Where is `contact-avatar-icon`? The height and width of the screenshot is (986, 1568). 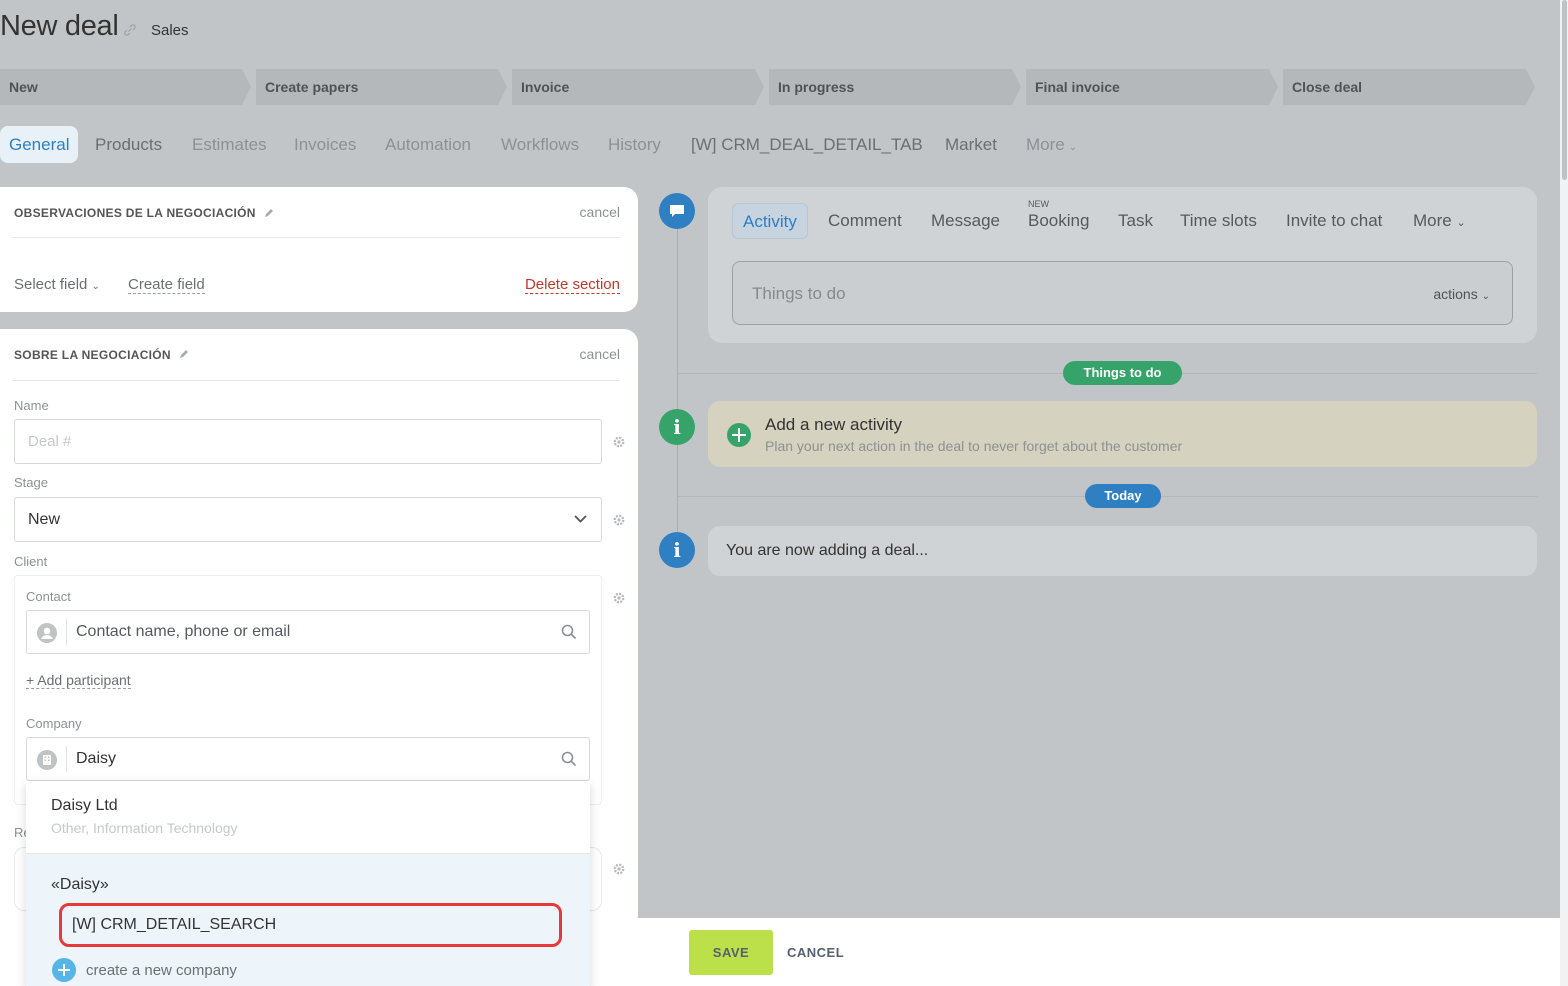
contact-avatar-icon is located at coordinates (47, 633).